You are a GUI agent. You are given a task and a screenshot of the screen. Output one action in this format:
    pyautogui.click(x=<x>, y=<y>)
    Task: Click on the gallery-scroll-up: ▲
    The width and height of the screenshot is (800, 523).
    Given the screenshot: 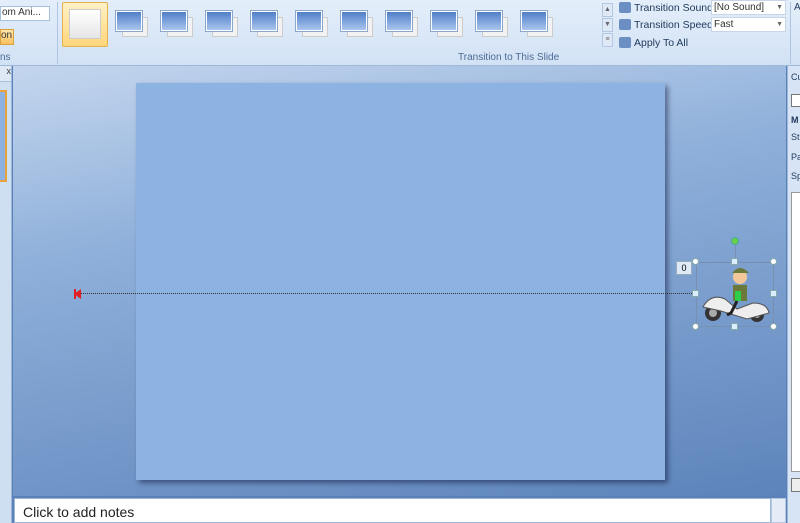 What is the action you would take?
    pyautogui.click(x=607, y=10)
    